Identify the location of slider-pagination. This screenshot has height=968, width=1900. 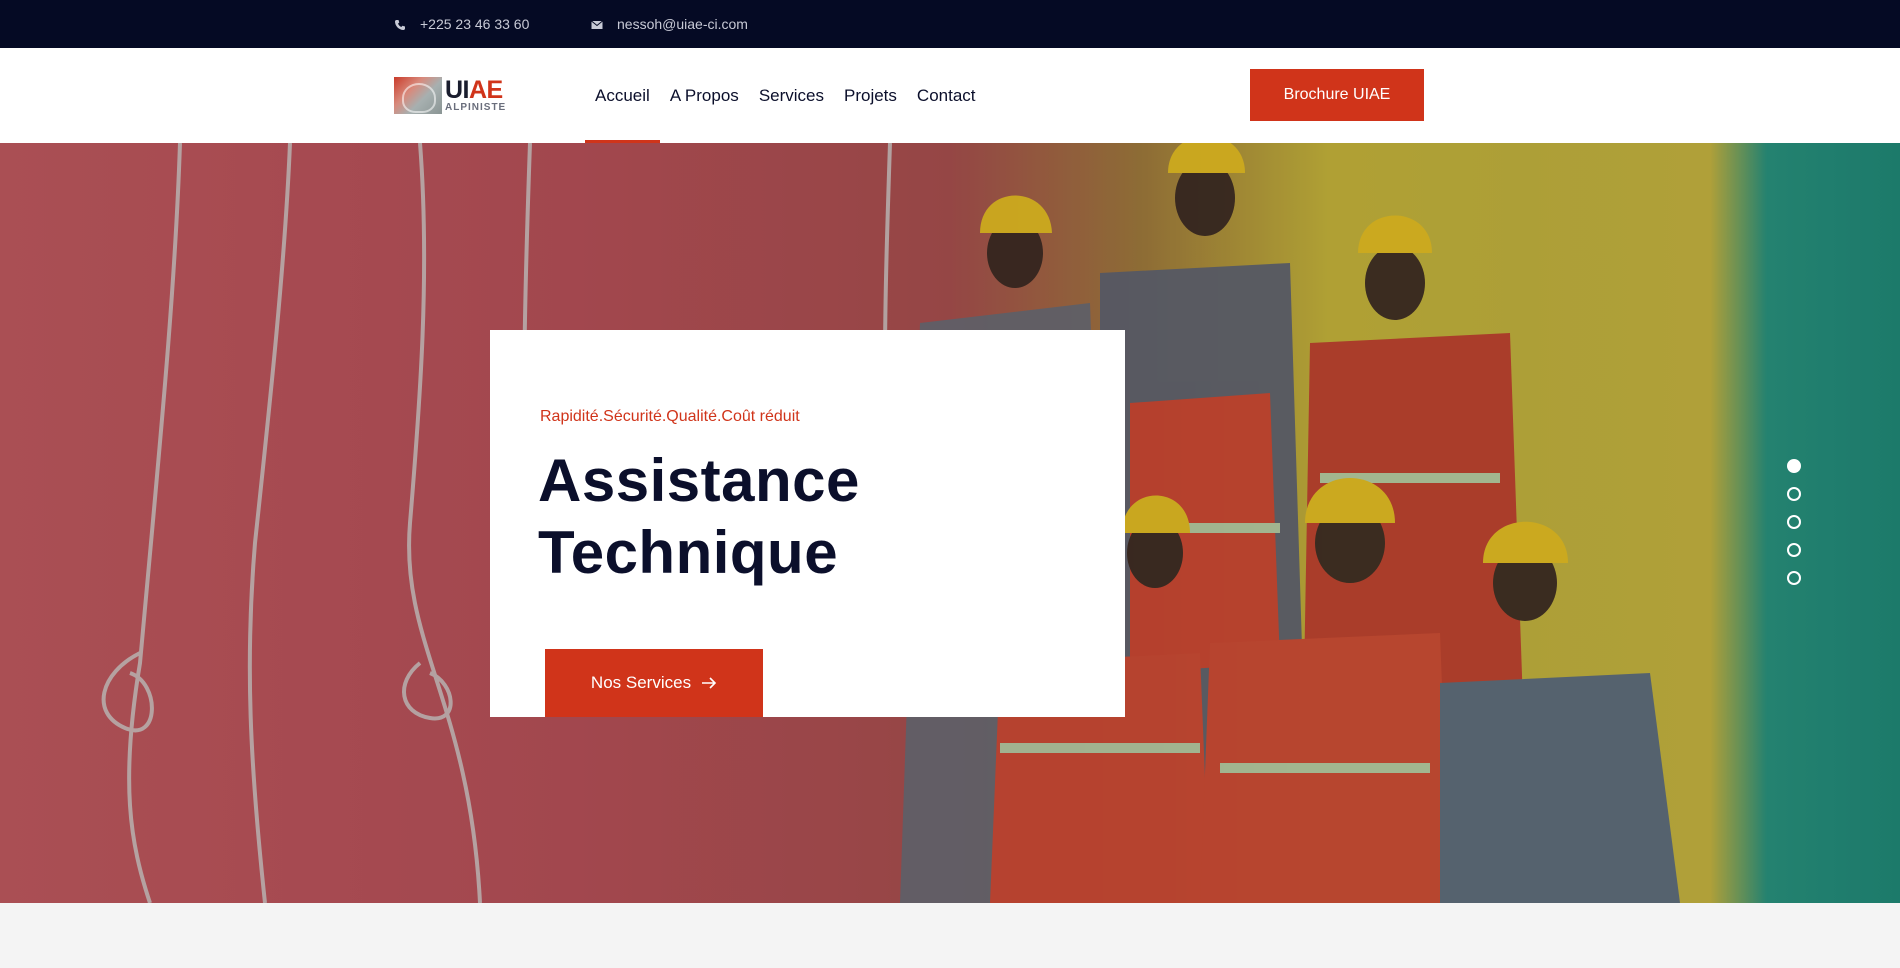
(1795, 529).